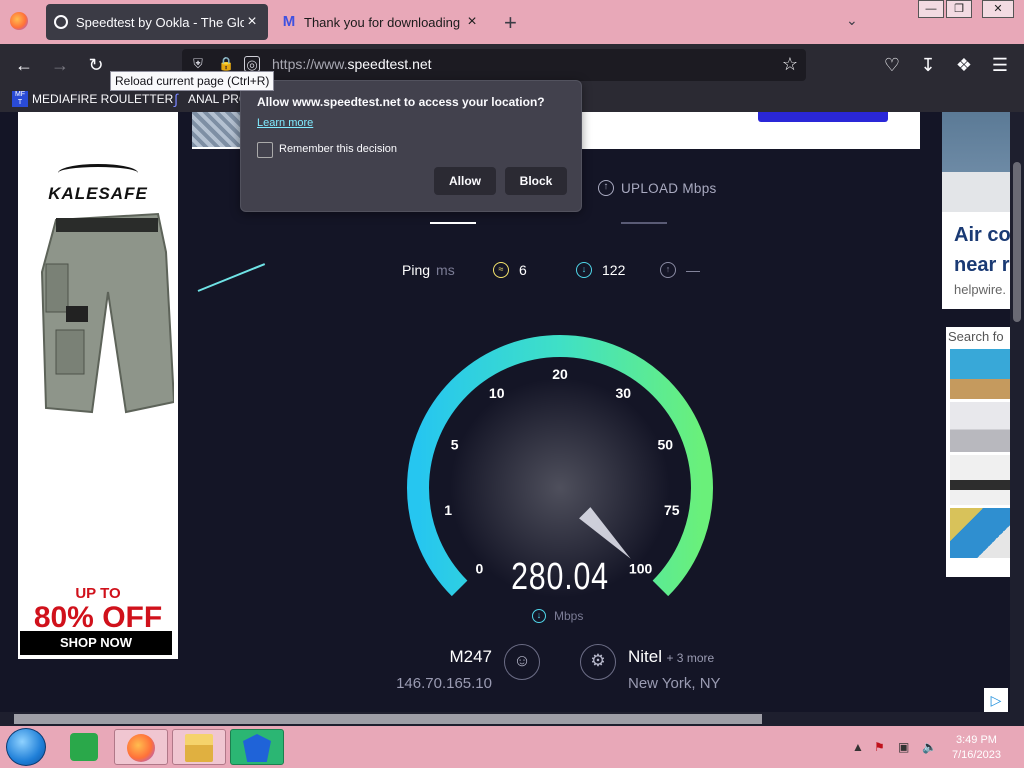 This screenshot has height=768, width=1024. I want to click on gauge-tick-label: 0, so click(480, 569).